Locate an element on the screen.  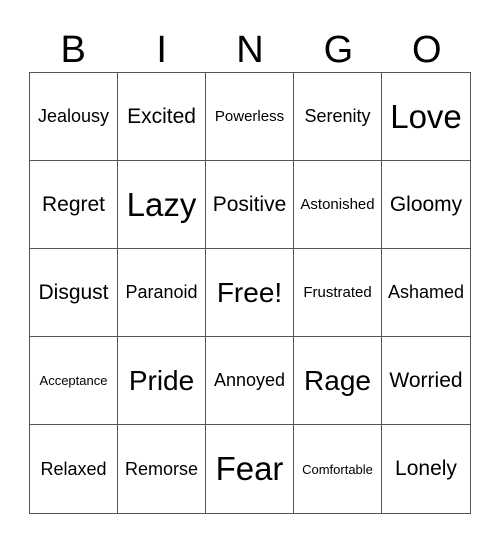
bingo-cell: Annoyed is located at coordinates (250, 381).